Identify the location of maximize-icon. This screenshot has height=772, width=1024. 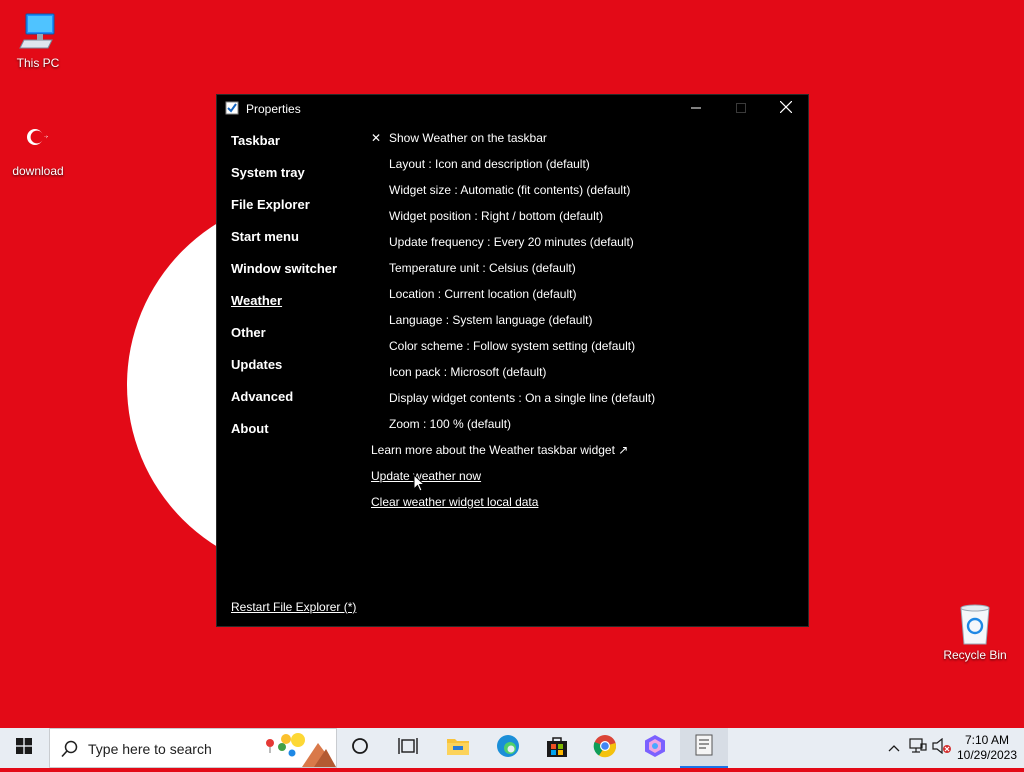
(741, 109).